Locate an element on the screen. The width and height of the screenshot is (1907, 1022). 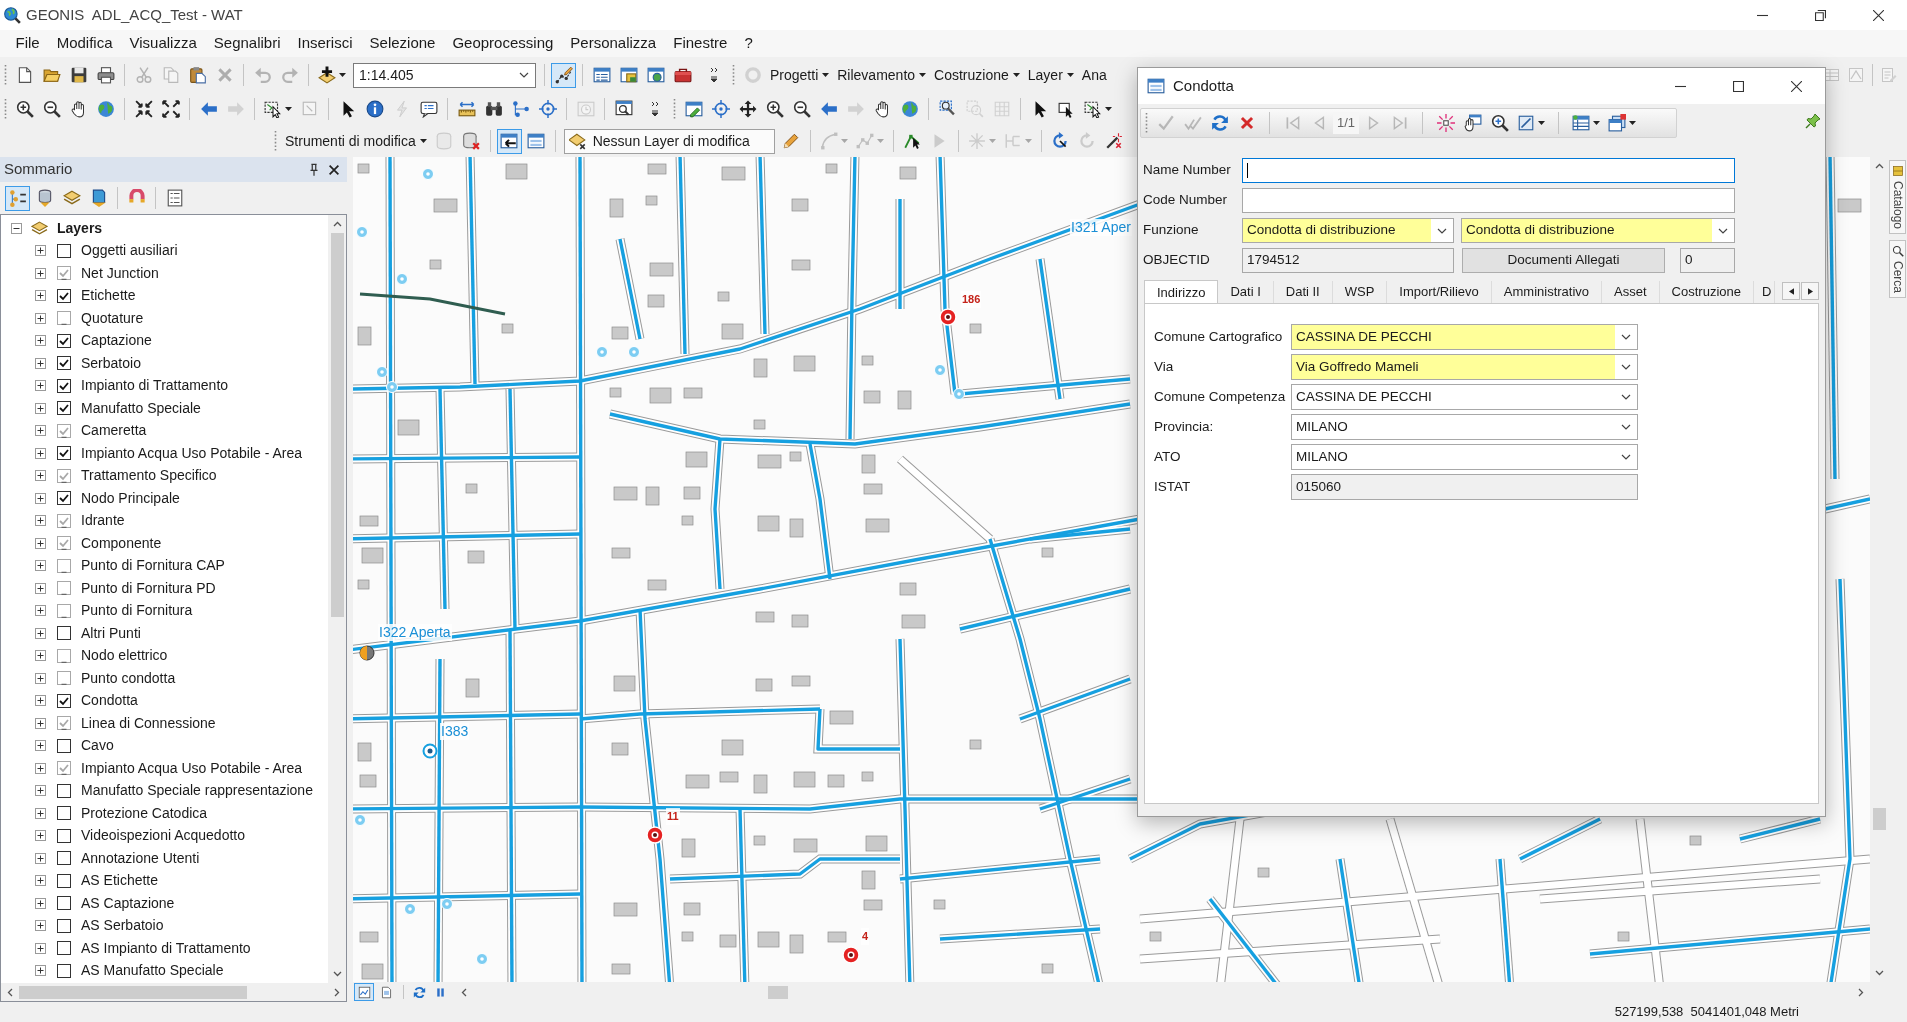
layer-name: Etichette is located at coordinates (108, 296).